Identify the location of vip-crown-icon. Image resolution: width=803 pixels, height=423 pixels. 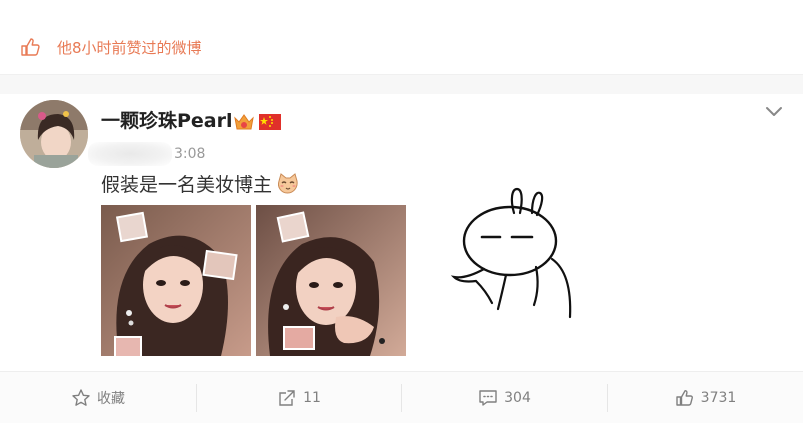
(244, 122).